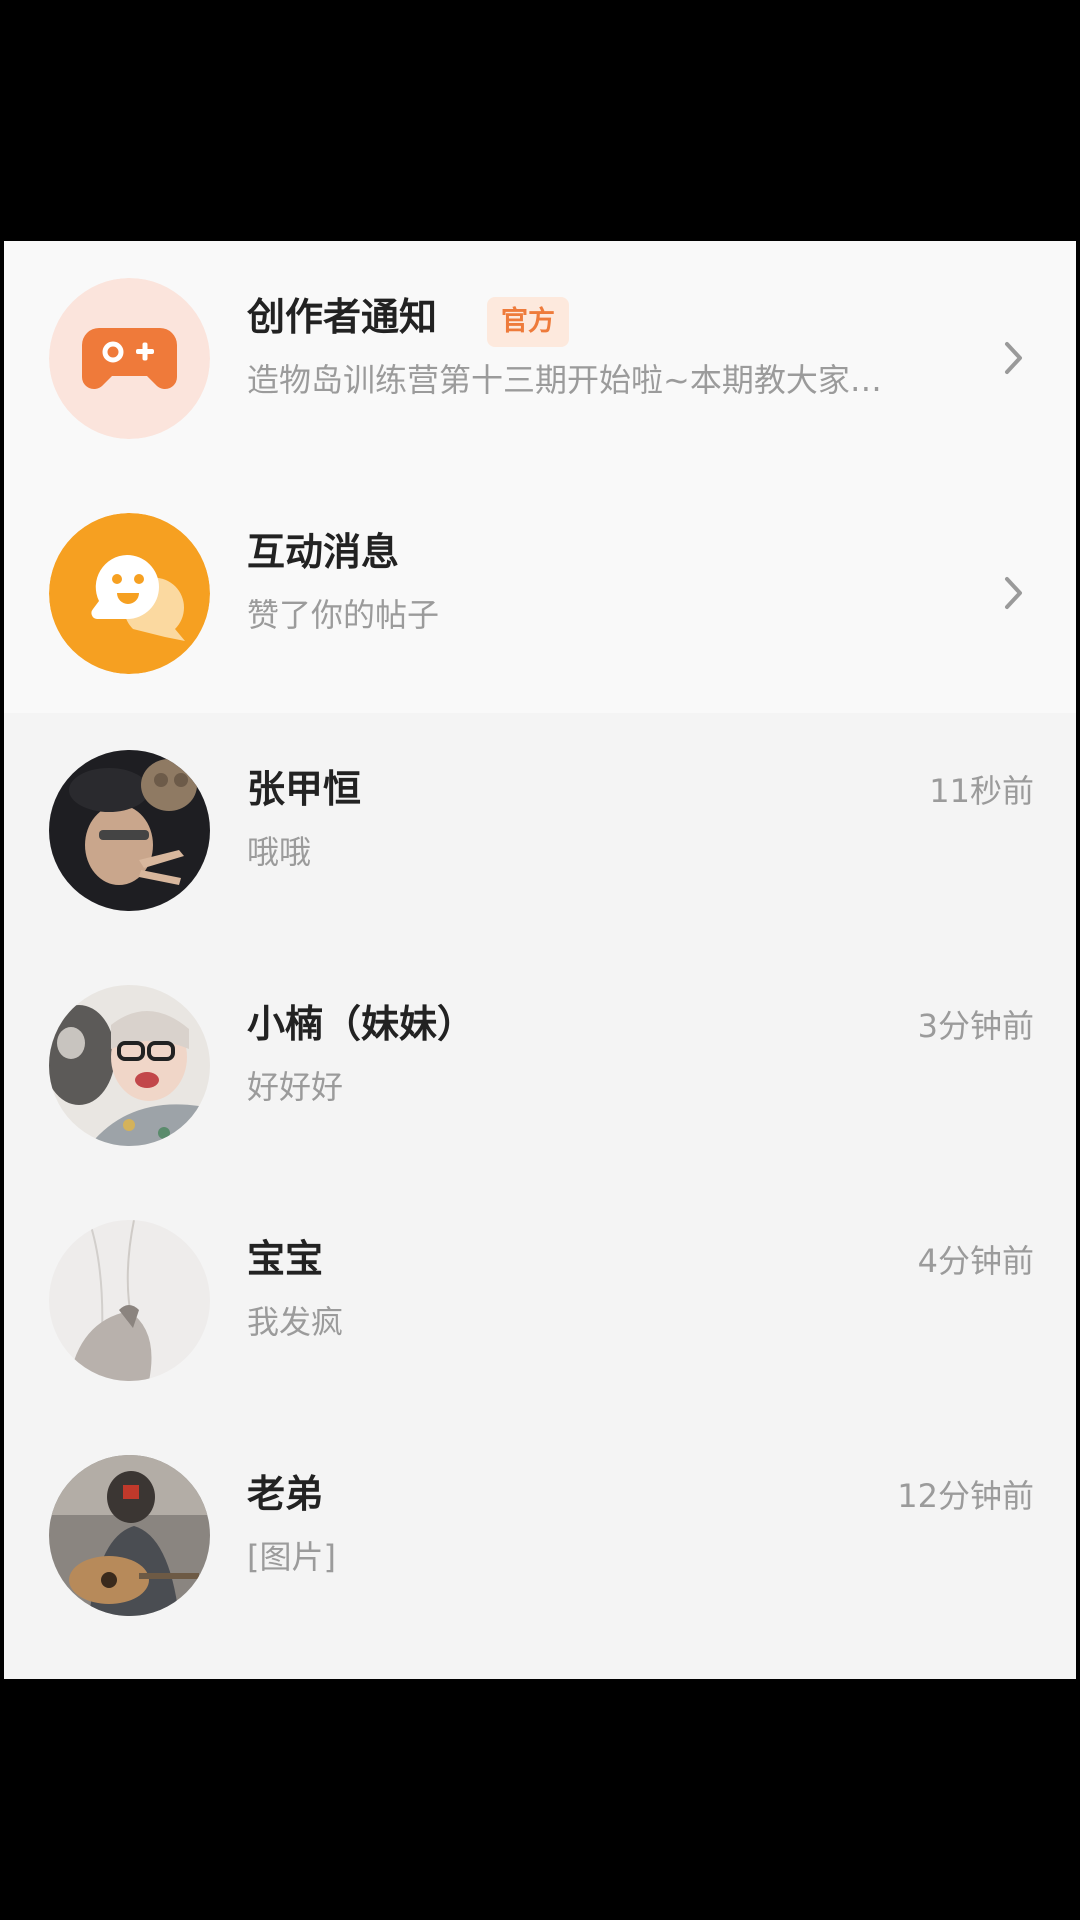 The height and width of the screenshot is (1920, 1080). Describe the element at coordinates (981, 791) in the screenshot. I see `message-time: 11秒前` at that location.